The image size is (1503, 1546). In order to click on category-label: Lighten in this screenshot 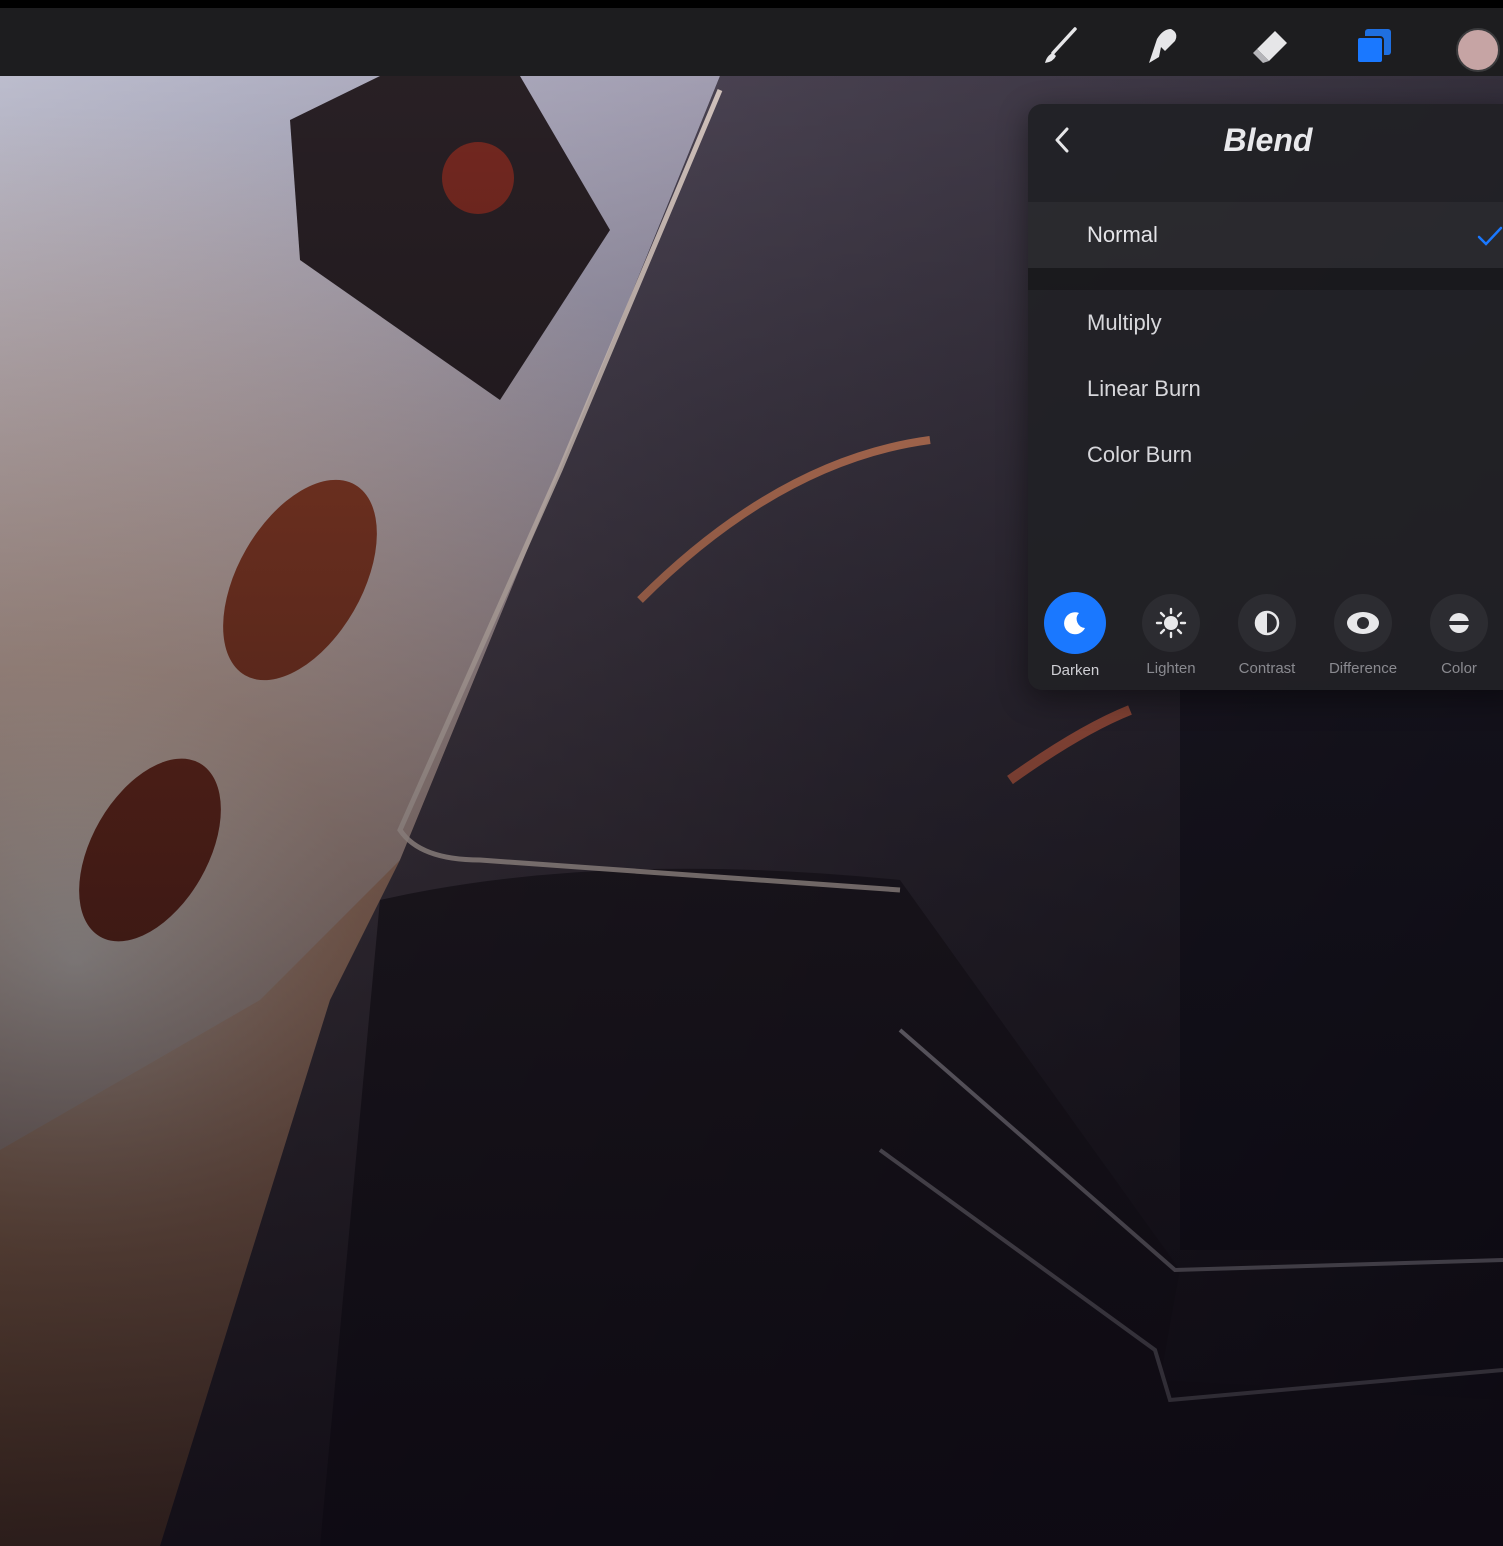, I will do `click(1171, 668)`.